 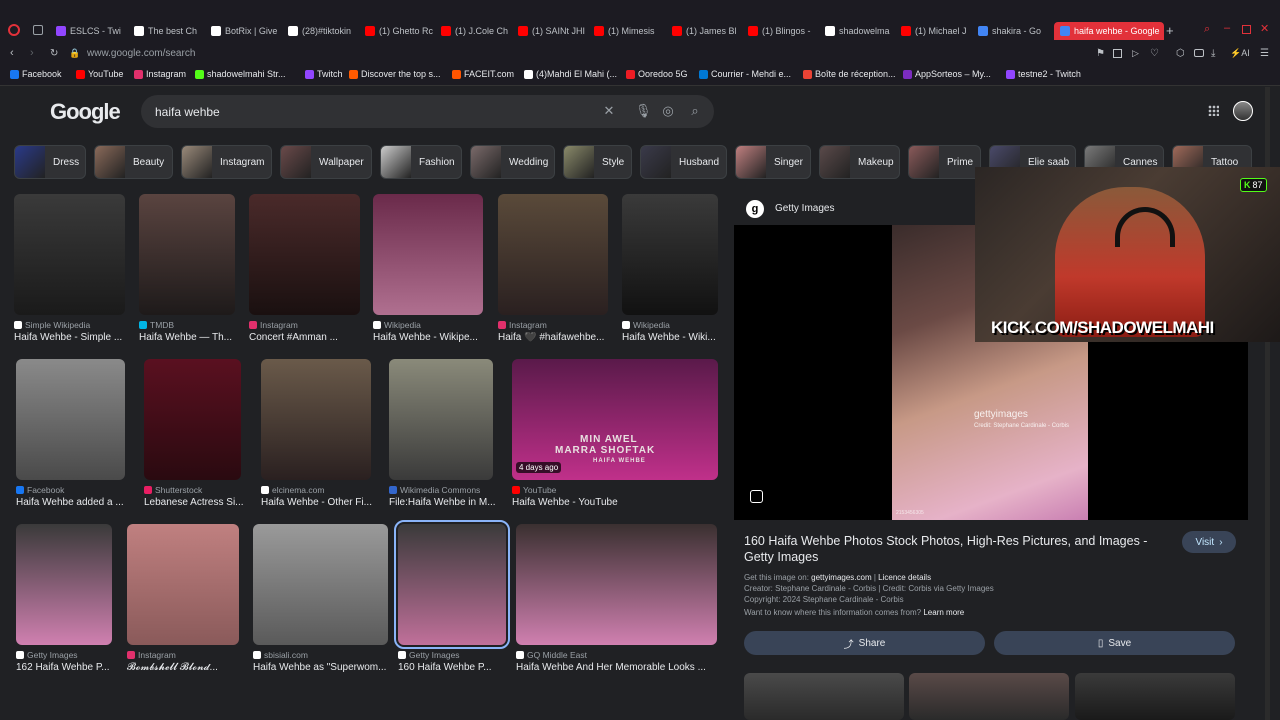 I want to click on apps-grid-icon, so click(x=1213, y=110).